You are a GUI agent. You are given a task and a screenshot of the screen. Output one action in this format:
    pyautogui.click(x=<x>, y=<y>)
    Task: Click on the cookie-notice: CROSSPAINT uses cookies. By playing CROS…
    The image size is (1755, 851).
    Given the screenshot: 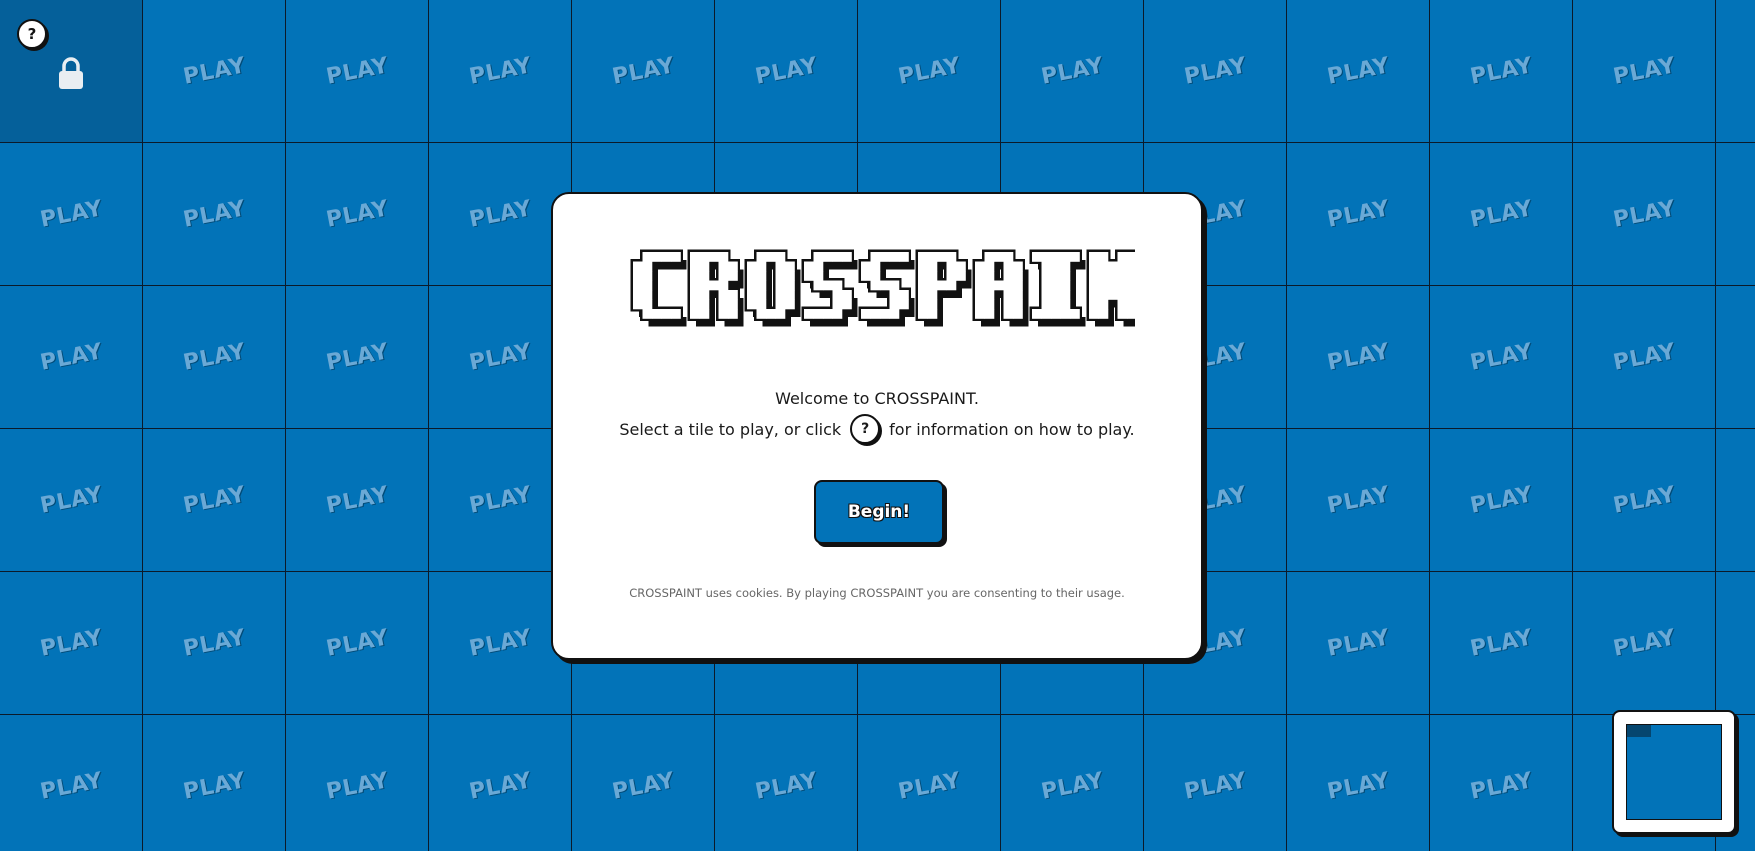 What is the action you would take?
    pyautogui.click(x=877, y=593)
    